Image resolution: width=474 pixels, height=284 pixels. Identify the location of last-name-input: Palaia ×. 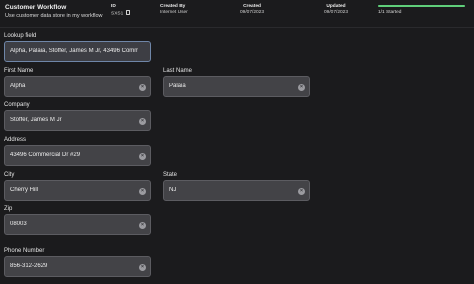
(236, 86).